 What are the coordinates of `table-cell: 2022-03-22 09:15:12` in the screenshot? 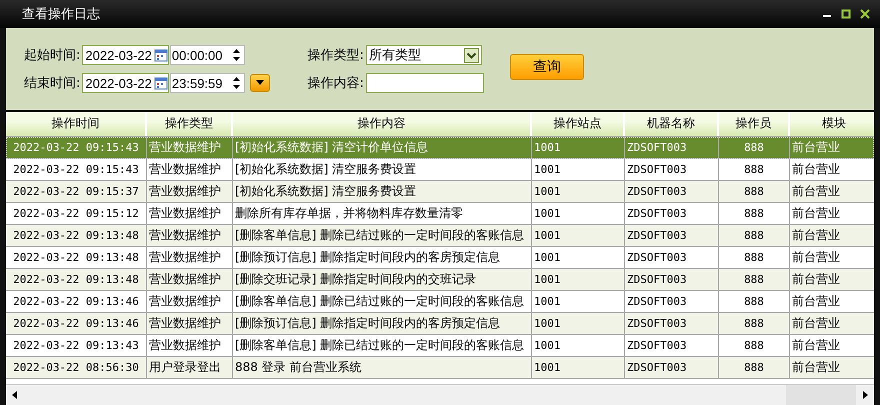 It's located at (76, 213).